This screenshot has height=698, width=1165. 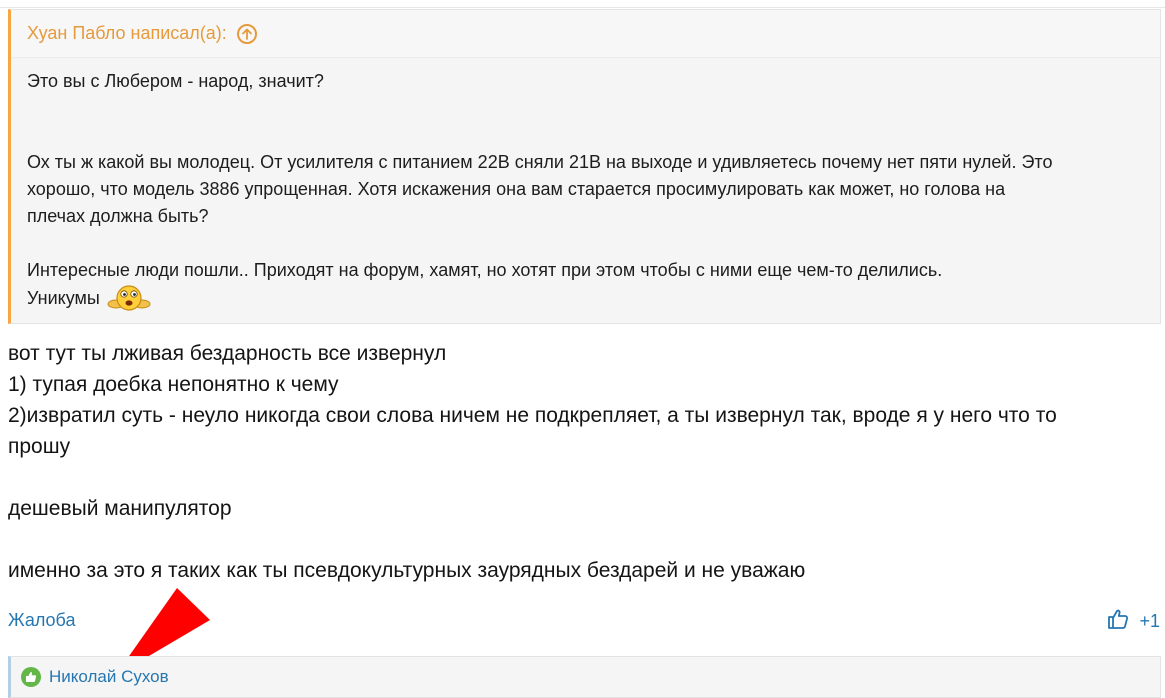 I want to click on thumbs-up-reaction-icon, so click(x=31, y=677).